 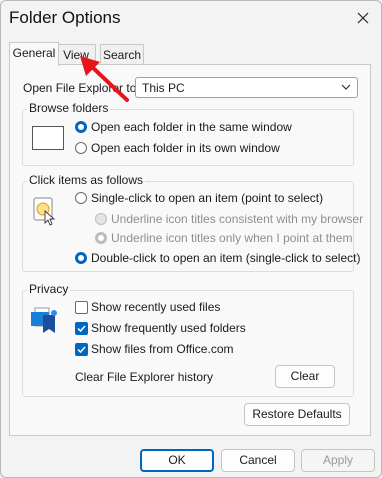 I want to click on browse-folders-title: Browse folders, so click(x=69, y=108).